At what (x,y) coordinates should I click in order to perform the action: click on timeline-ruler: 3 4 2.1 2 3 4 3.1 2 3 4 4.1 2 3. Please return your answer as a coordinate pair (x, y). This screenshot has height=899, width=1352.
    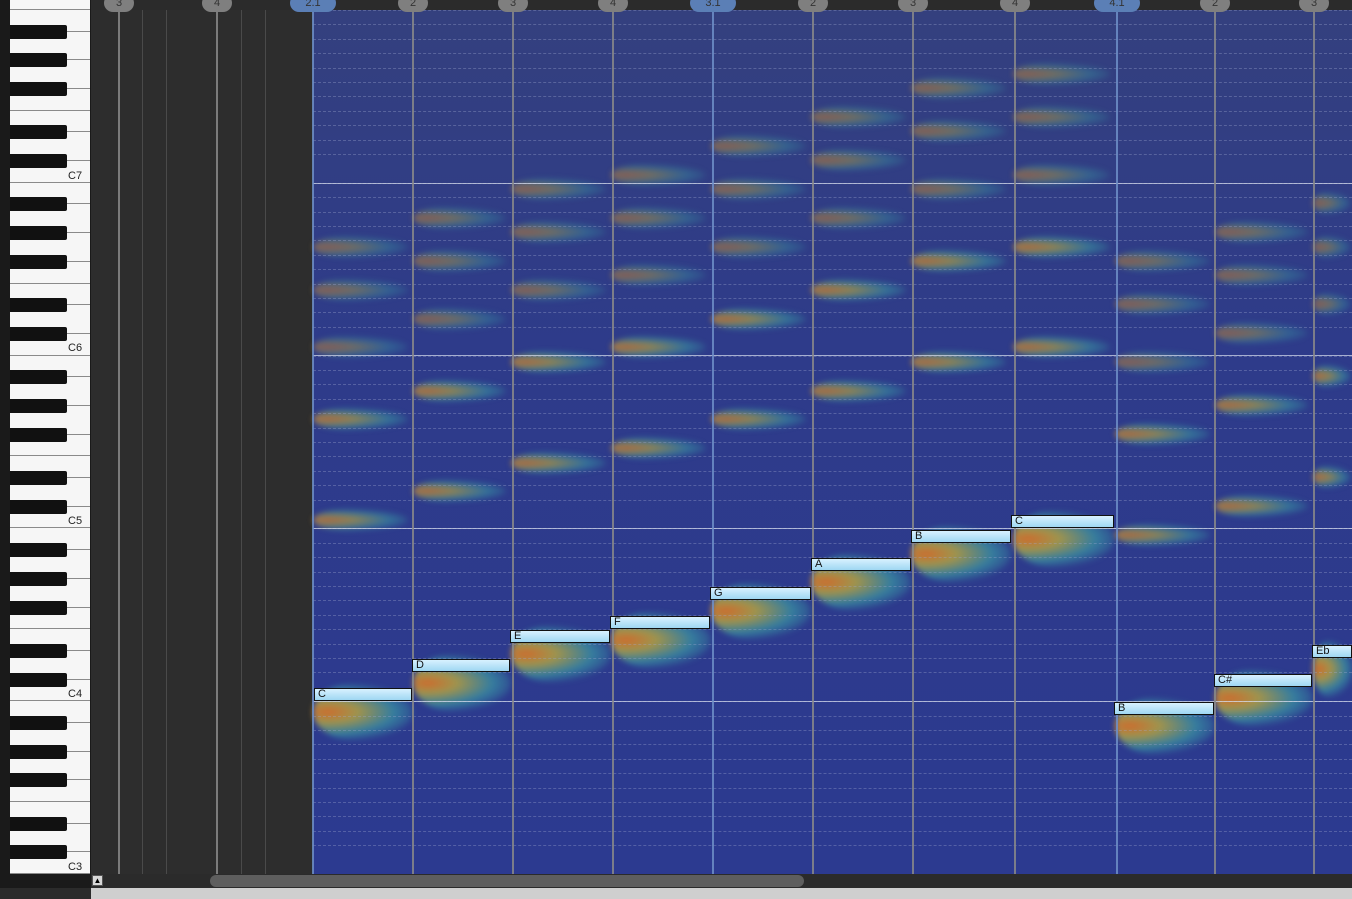
    Looking at the image, I should click on (721, 6).